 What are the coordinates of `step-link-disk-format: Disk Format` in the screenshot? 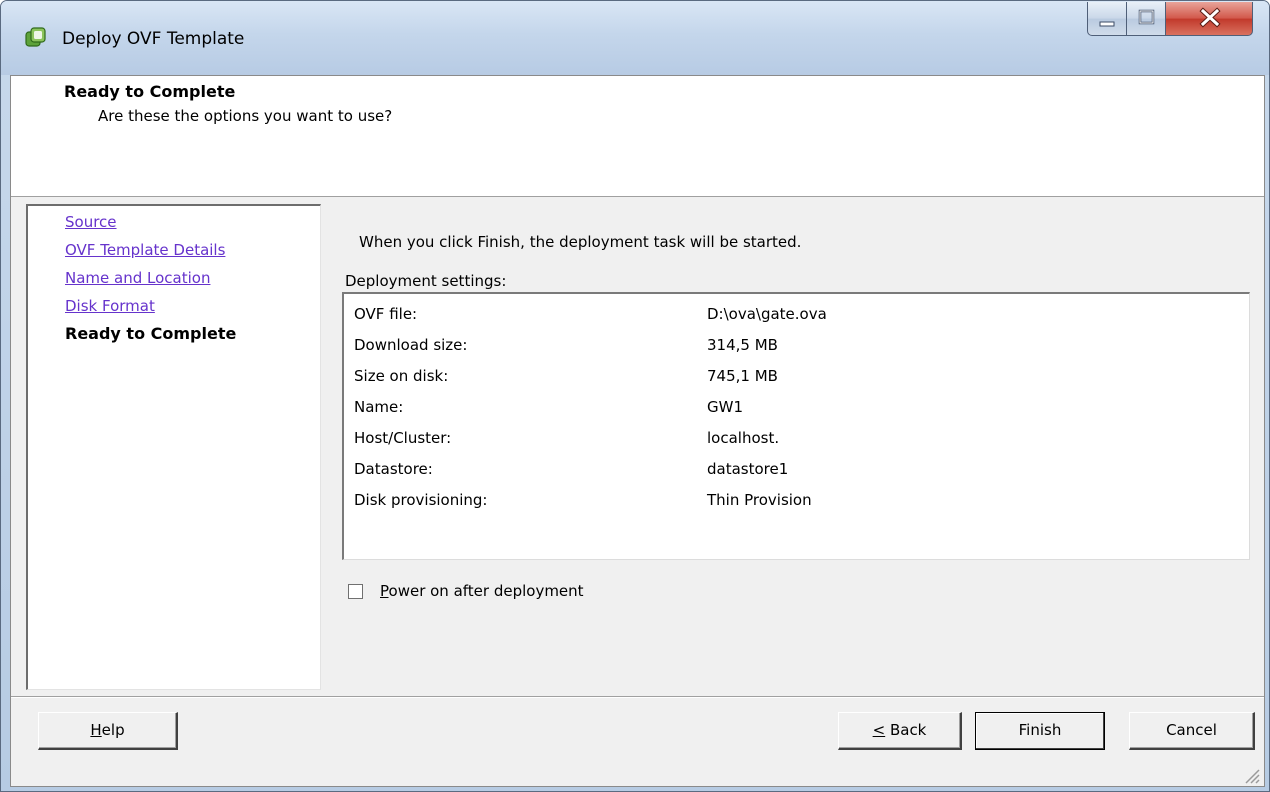 It's located at (110, 306).